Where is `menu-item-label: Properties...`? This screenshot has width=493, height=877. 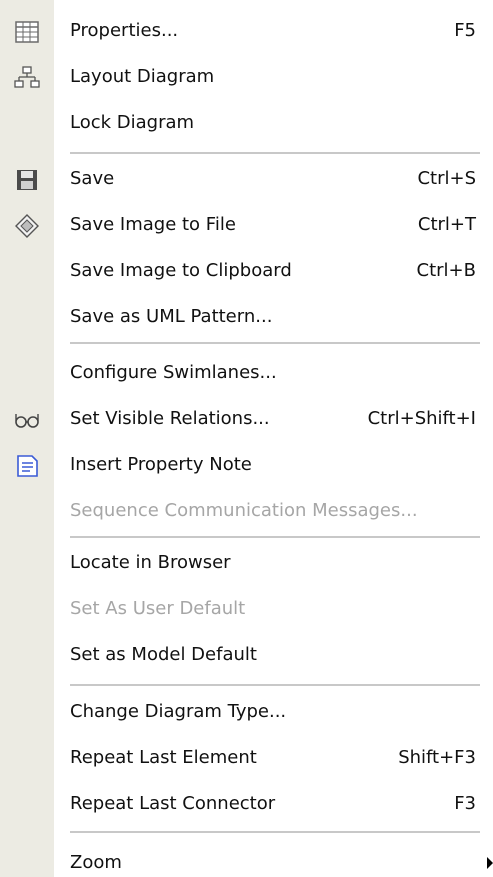 menu-item-label: Properties... is located at coordinates (124, 30).